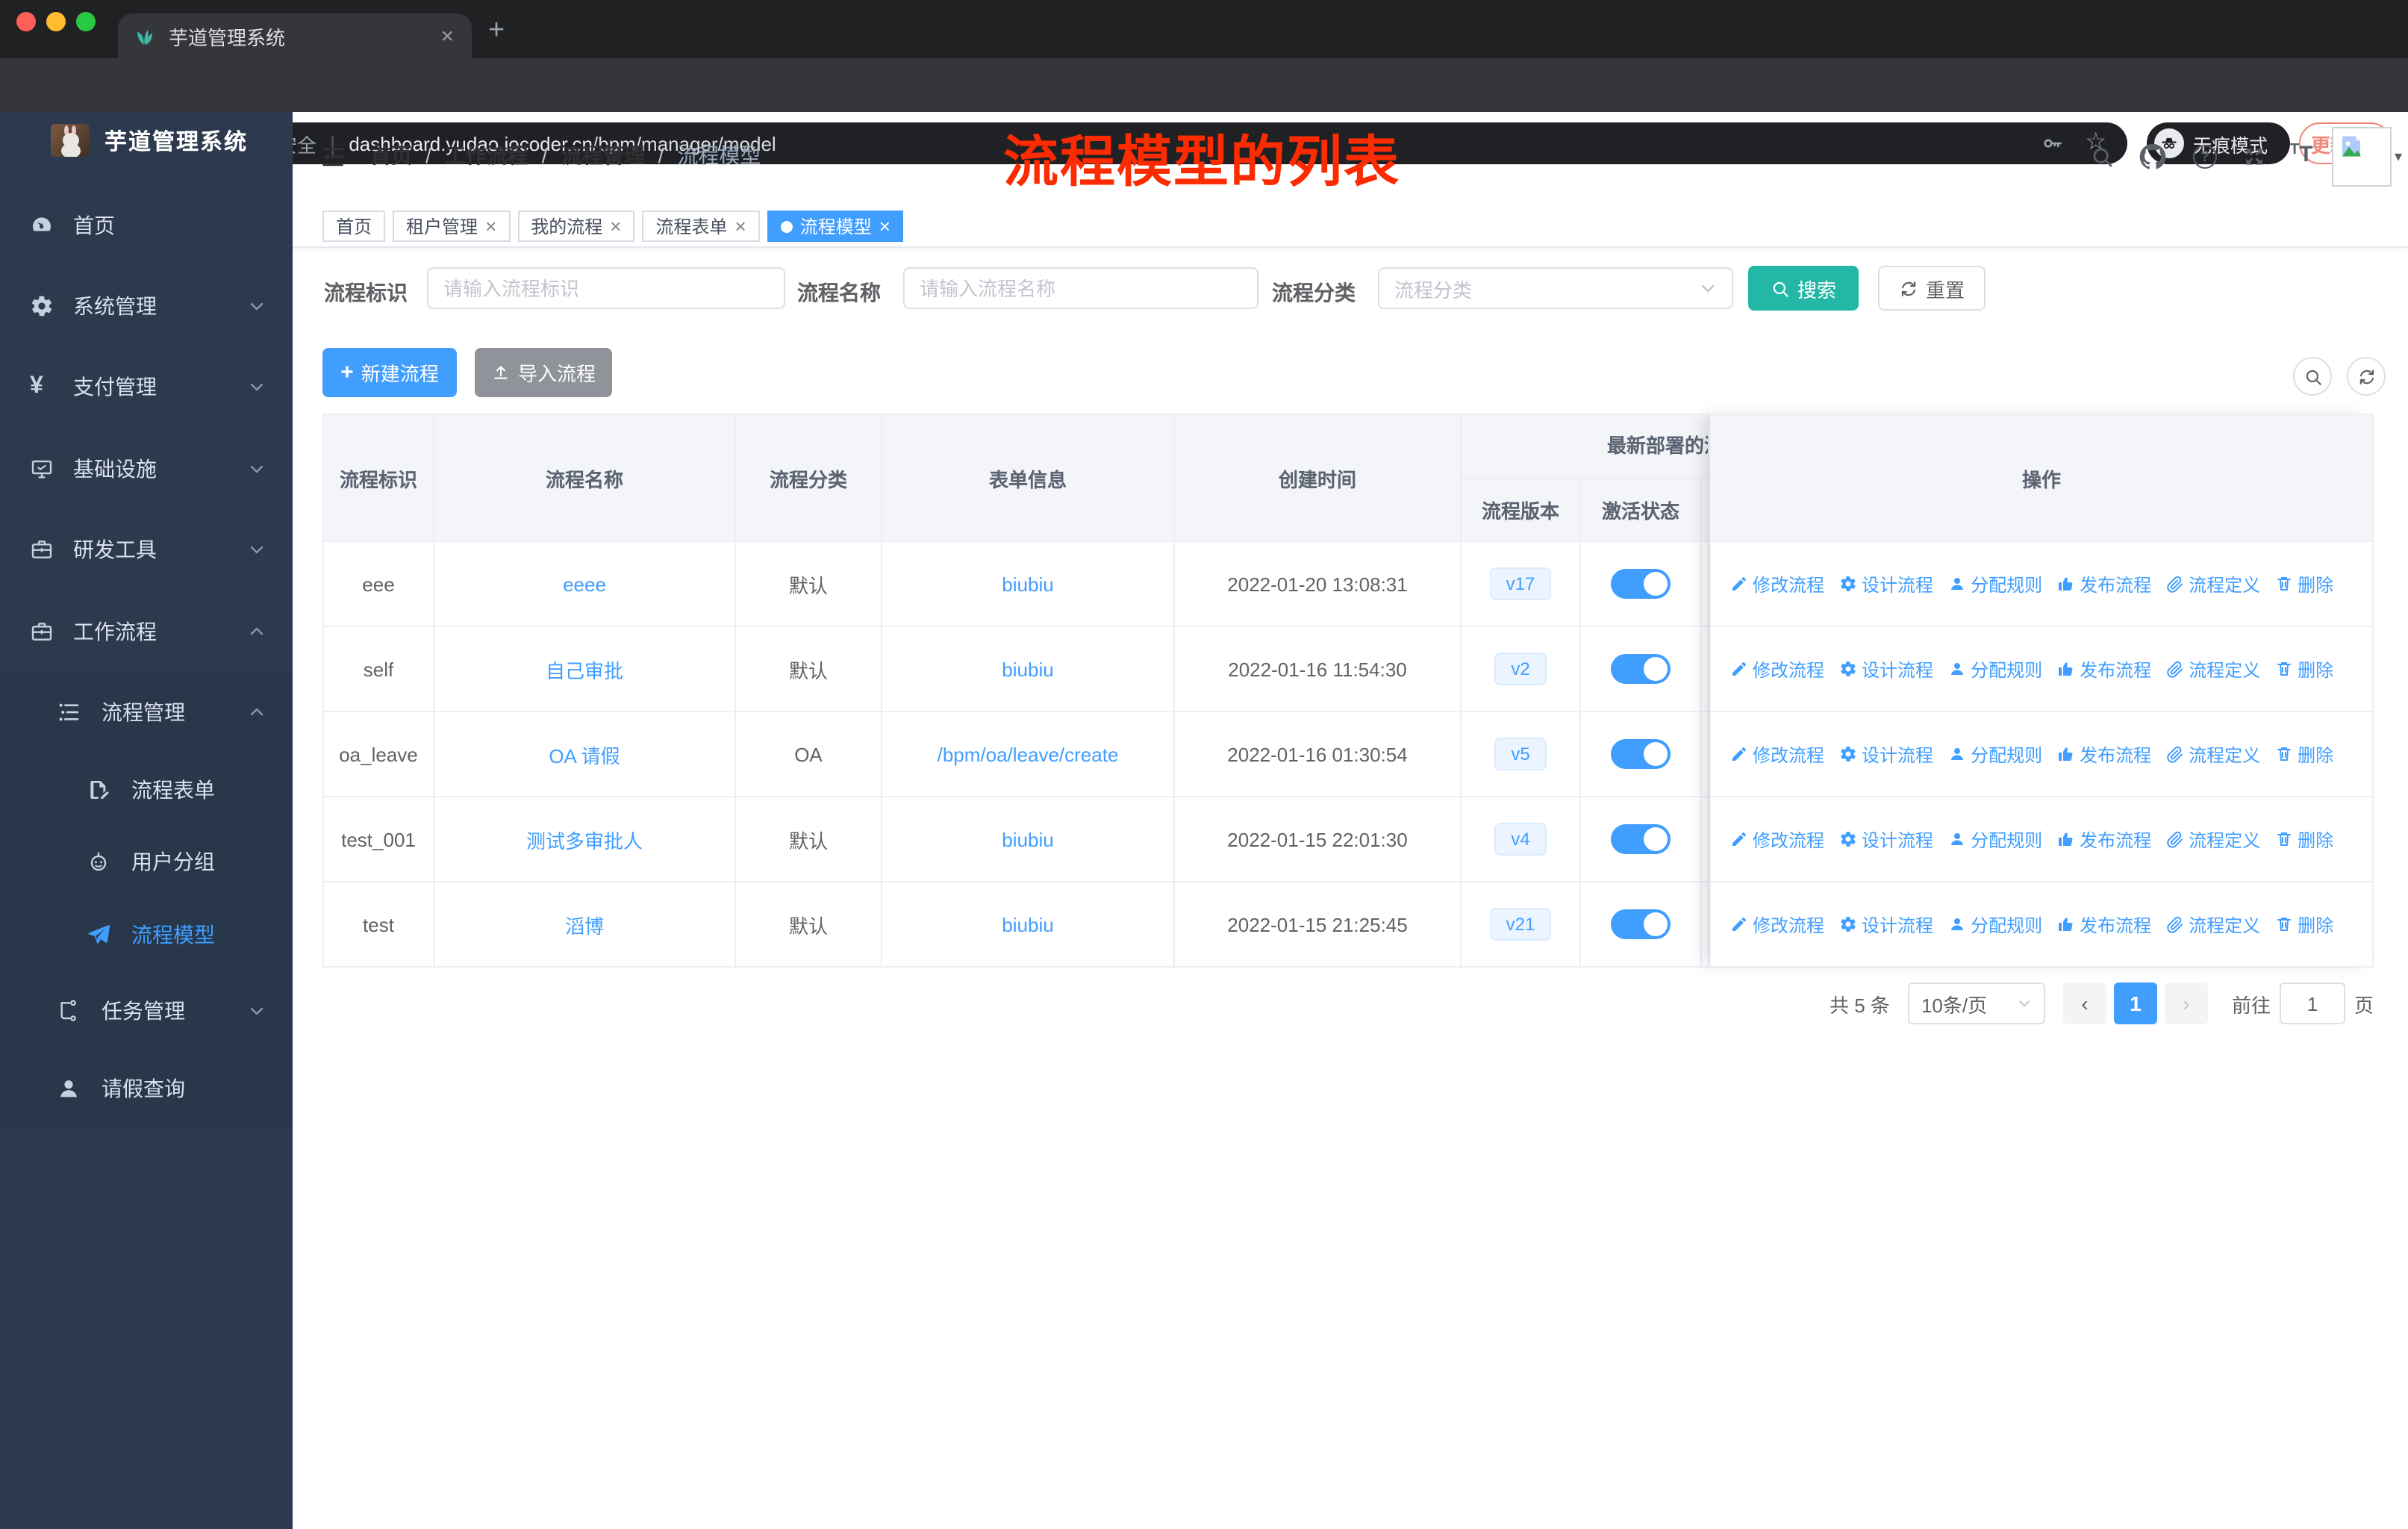 The width and height of the screenshot is (2408, 1529). Describe the element at coordinates (1555, 288) in the screenshot. I see `filter-category-select: 流程分类` at that location.